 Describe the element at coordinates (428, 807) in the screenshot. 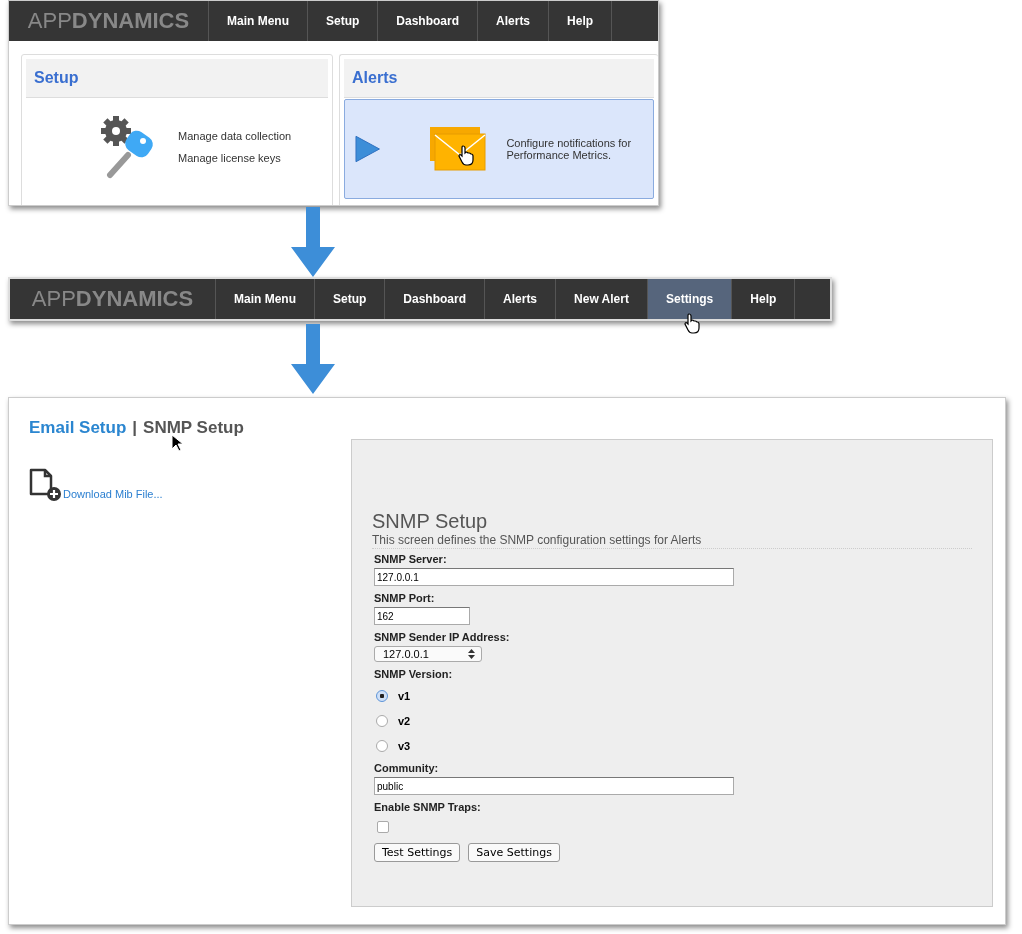

I see `field-label: Enable SNMP Traps:` at that location.